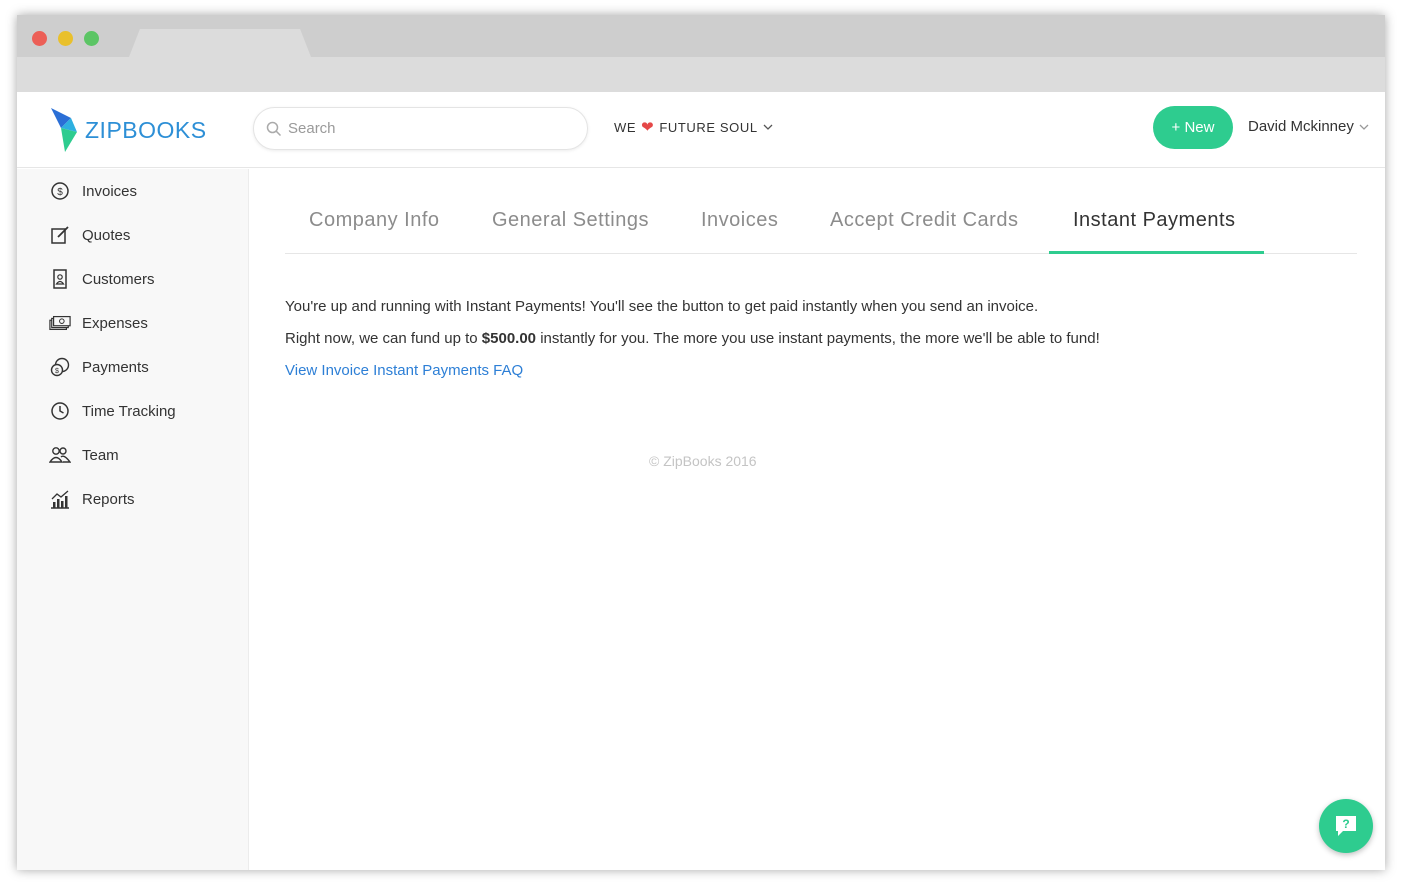 The height and width of the screenshot is (886, 1401). I want to click on sidebar-item-reports: Reports, so click(92, 499).